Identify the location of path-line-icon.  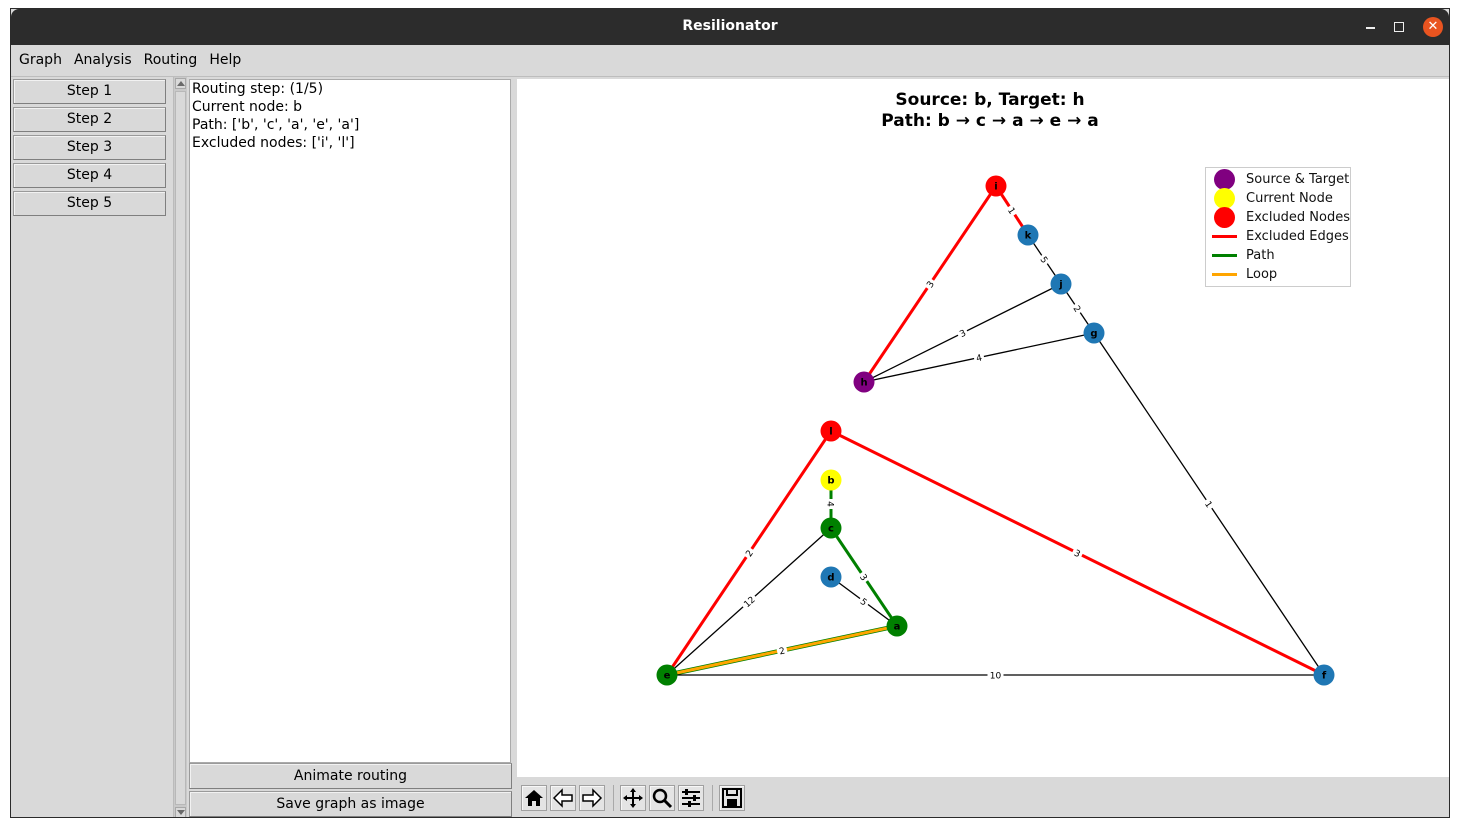
(1224, 255).